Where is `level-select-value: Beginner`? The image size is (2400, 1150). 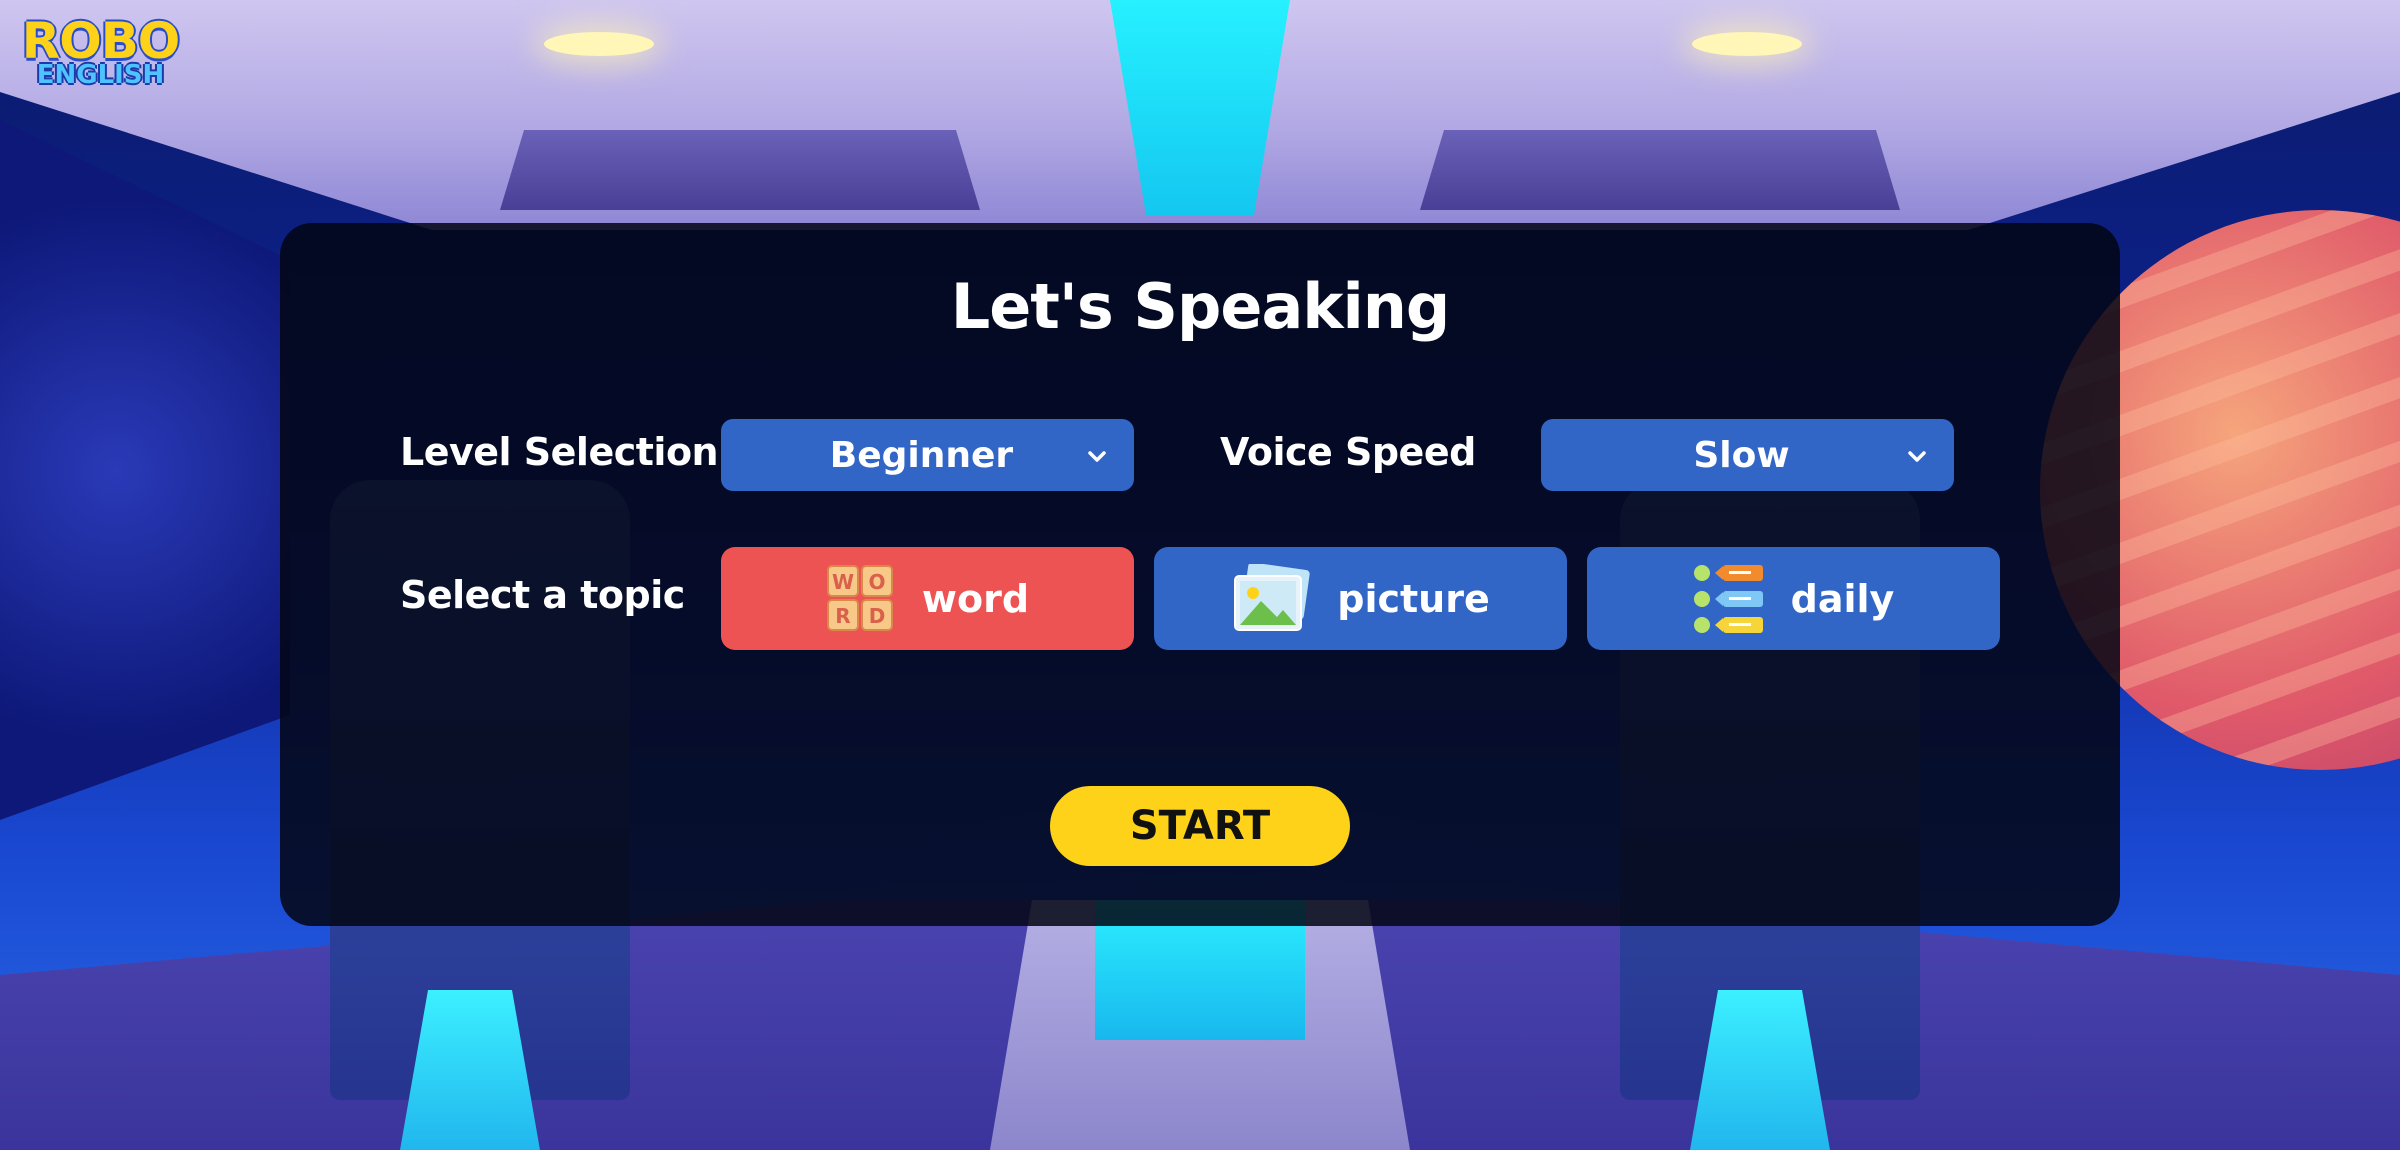
level-select-value: Beginner is located at coordinates (921, 455).